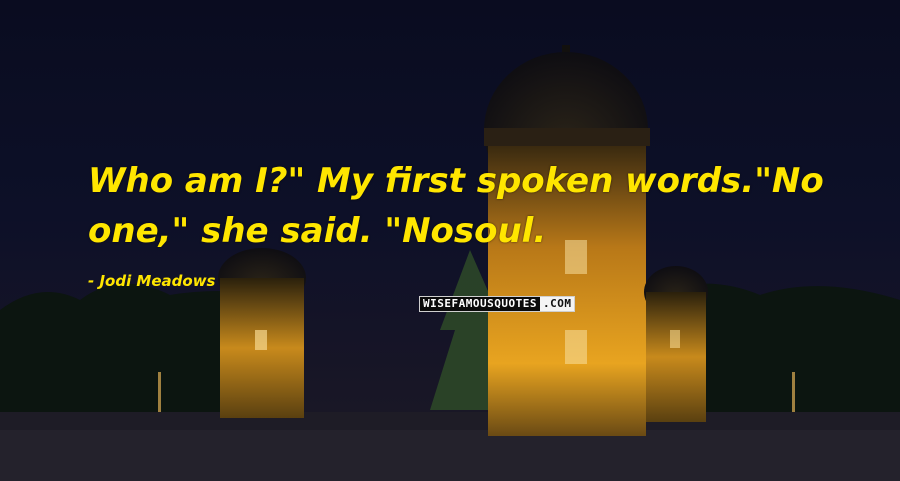  What do you see at coordinates (557, 304) in the screenshot?
I see `watermark-part-2: .COM` at bounding box center [557, 304].